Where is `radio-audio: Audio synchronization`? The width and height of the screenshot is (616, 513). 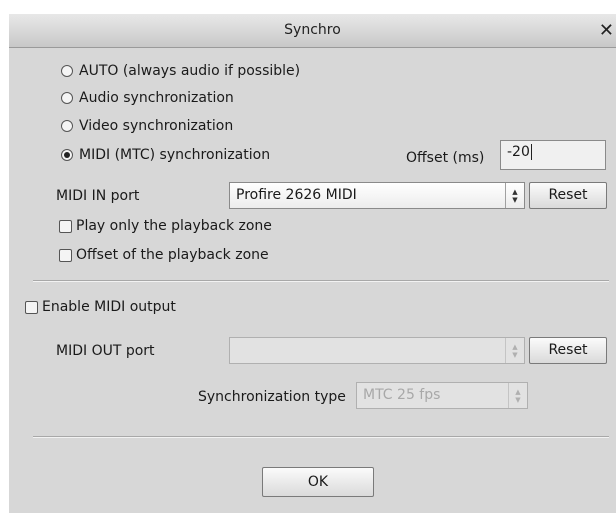
radio-audio: Audio synchronization is located at coordinates (147, 98).